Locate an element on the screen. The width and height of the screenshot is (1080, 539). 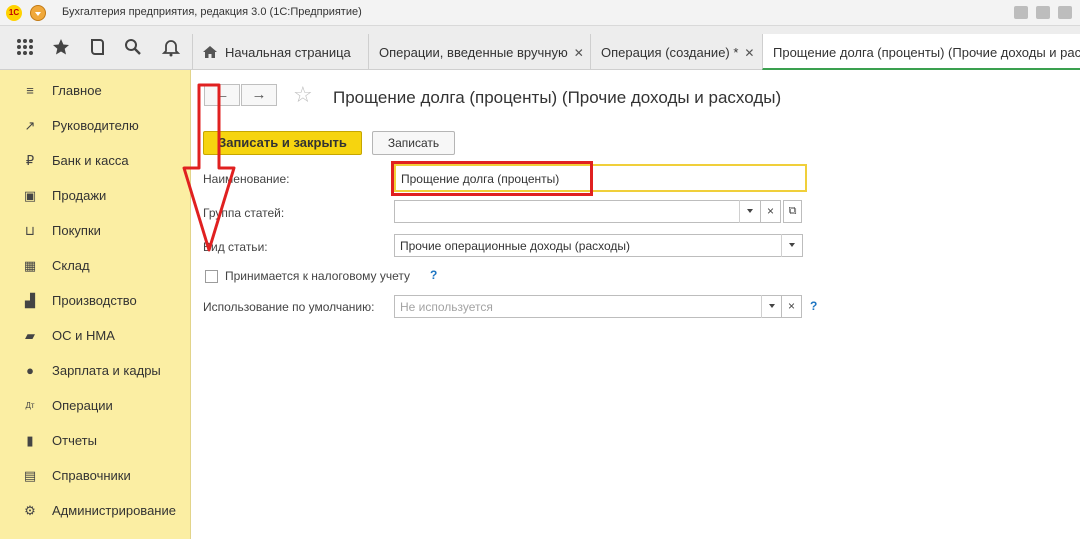
sidebar-item-label: Операции is located at coordinates (82, 405).